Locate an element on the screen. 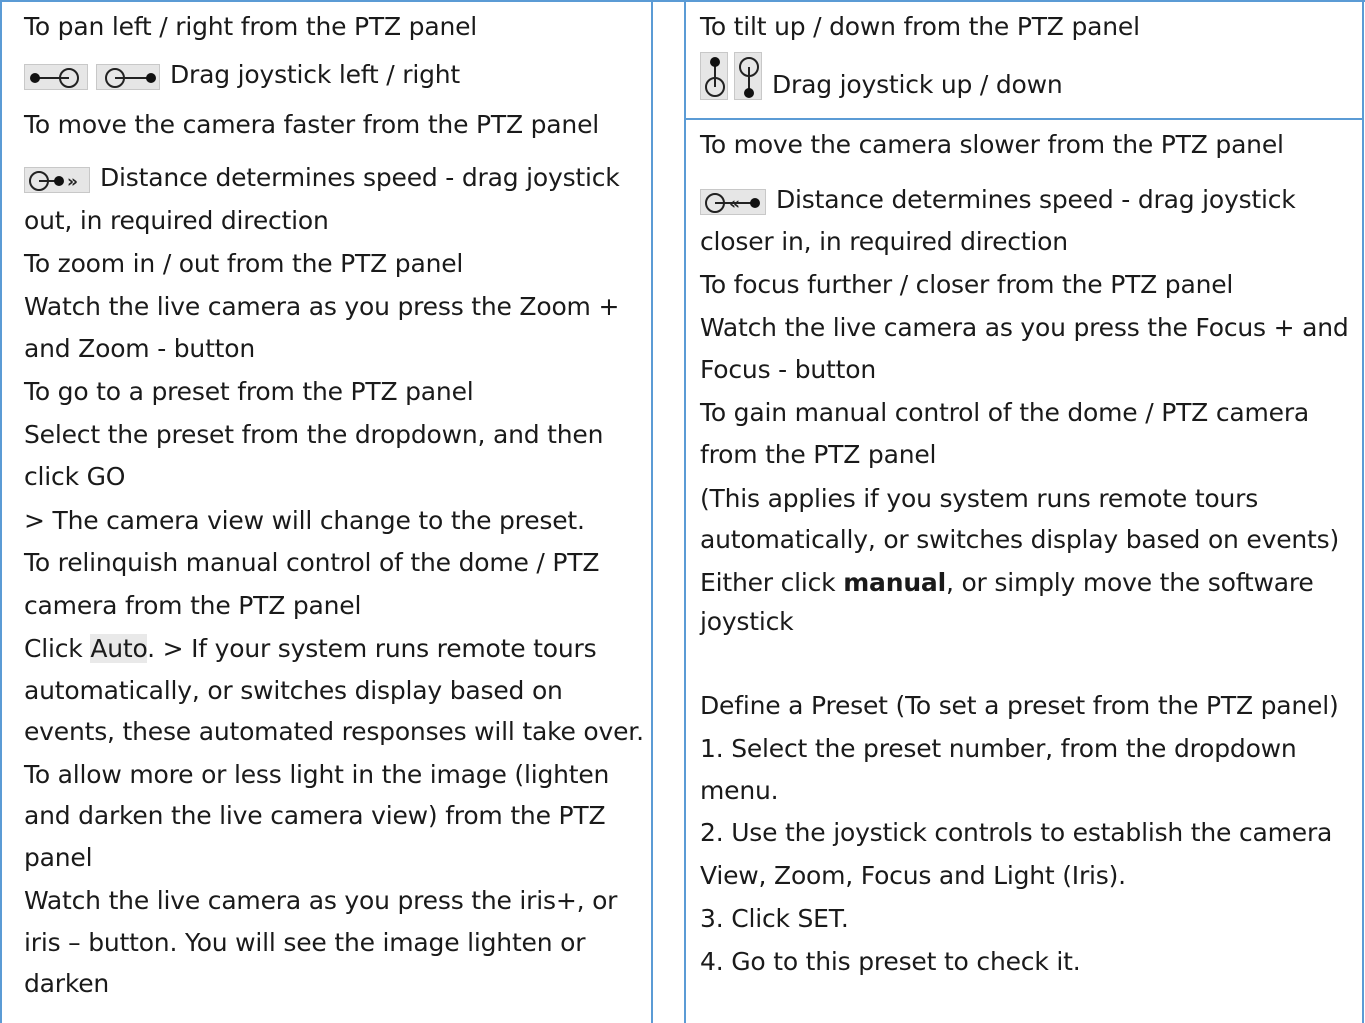  light-heading-3: panel is located at coordinates (58, 857).